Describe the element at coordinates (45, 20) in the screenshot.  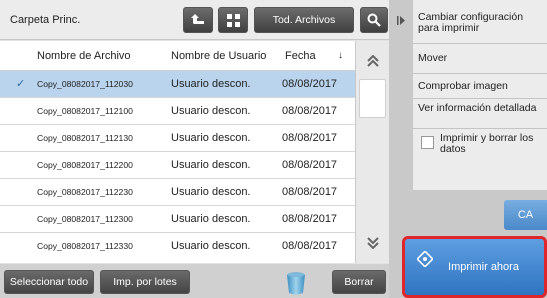
I see `folder-title: Carpeta Princ.` at that location.